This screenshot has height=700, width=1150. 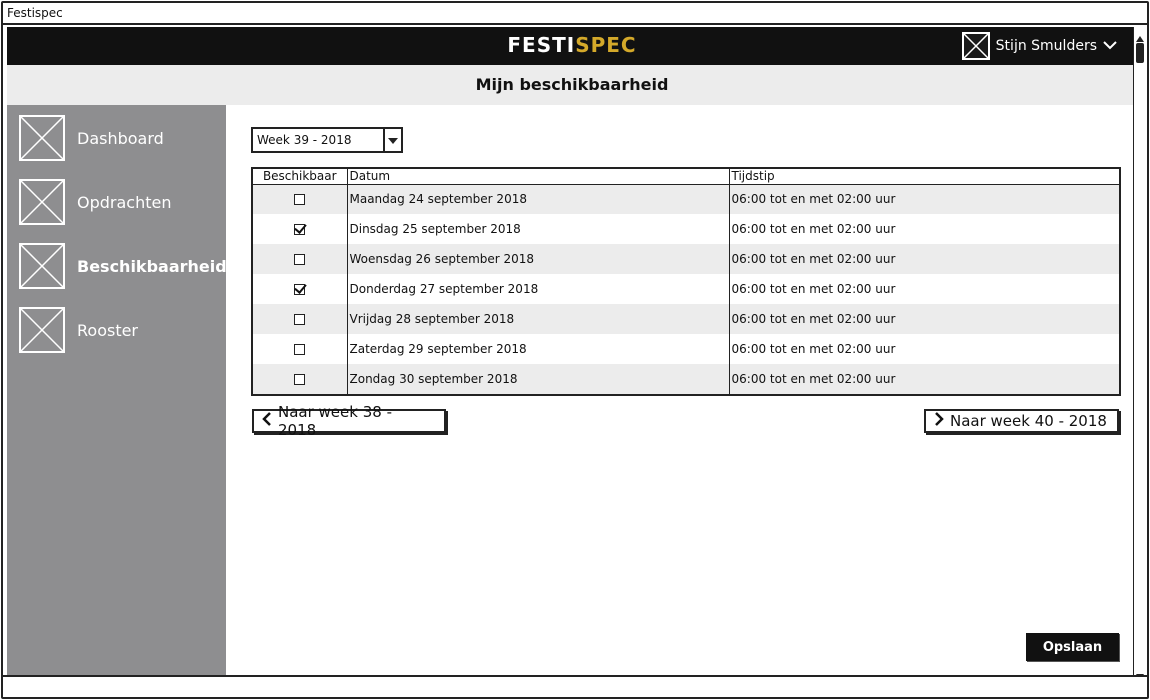 I want to click on table-header-row: Beschikbaar Datum Tijdstip, so click(x=686, y=177).